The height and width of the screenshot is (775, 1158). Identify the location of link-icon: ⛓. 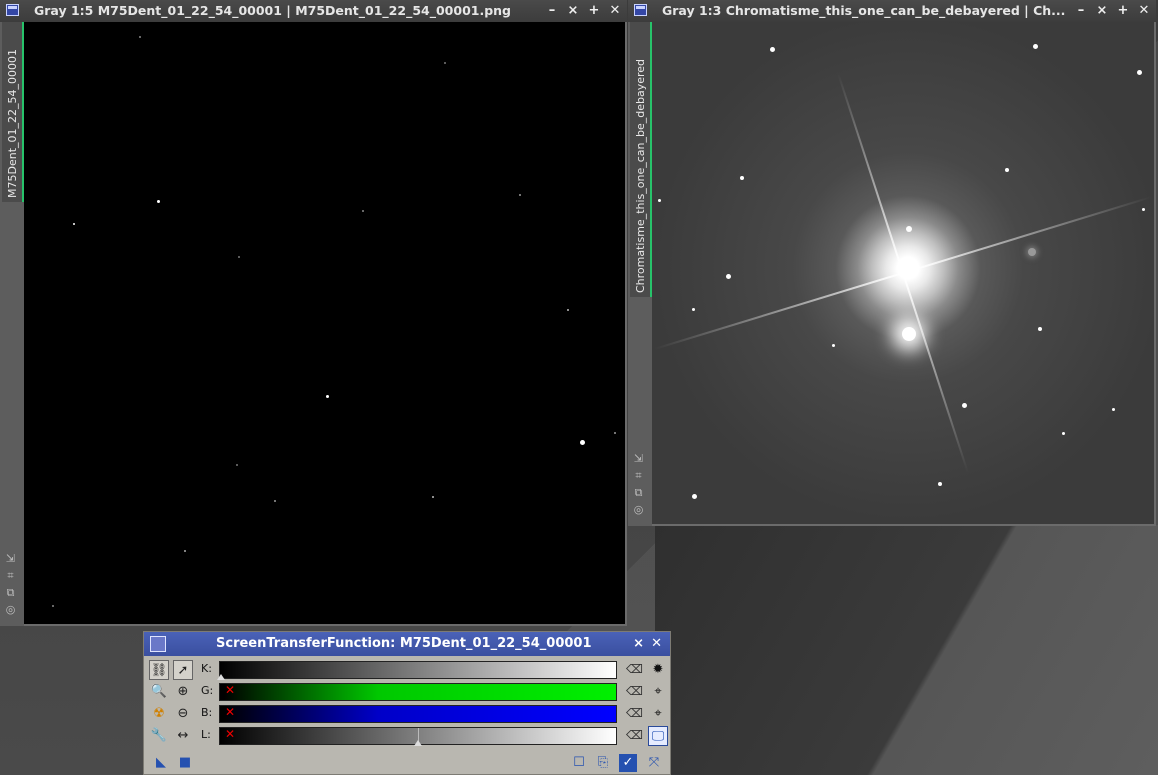
(159, 670).